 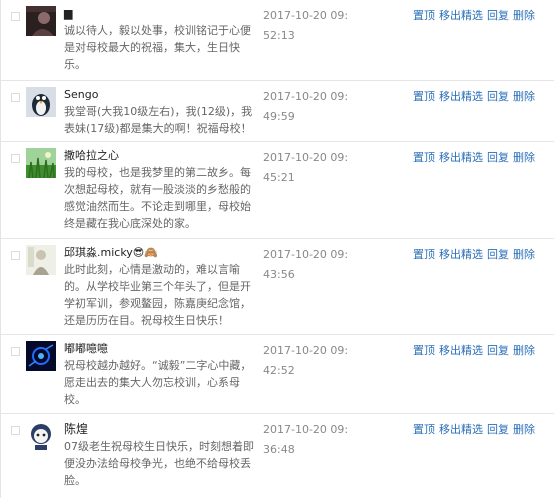 I want to click on comment-time: 2017-10-20 09:42:52, so click(x=306, y=360).